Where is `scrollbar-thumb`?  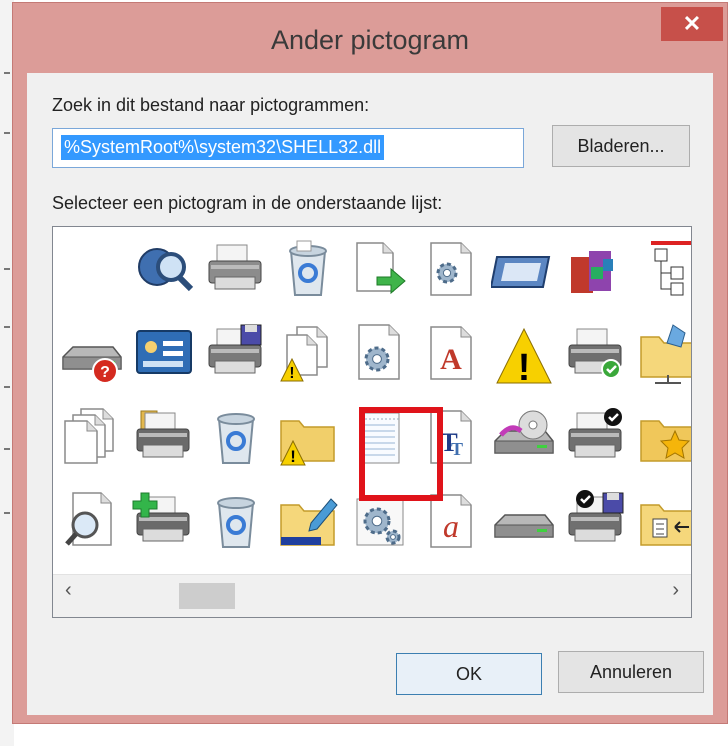 scrollbar-thumb is located at coordinates (207, 596).